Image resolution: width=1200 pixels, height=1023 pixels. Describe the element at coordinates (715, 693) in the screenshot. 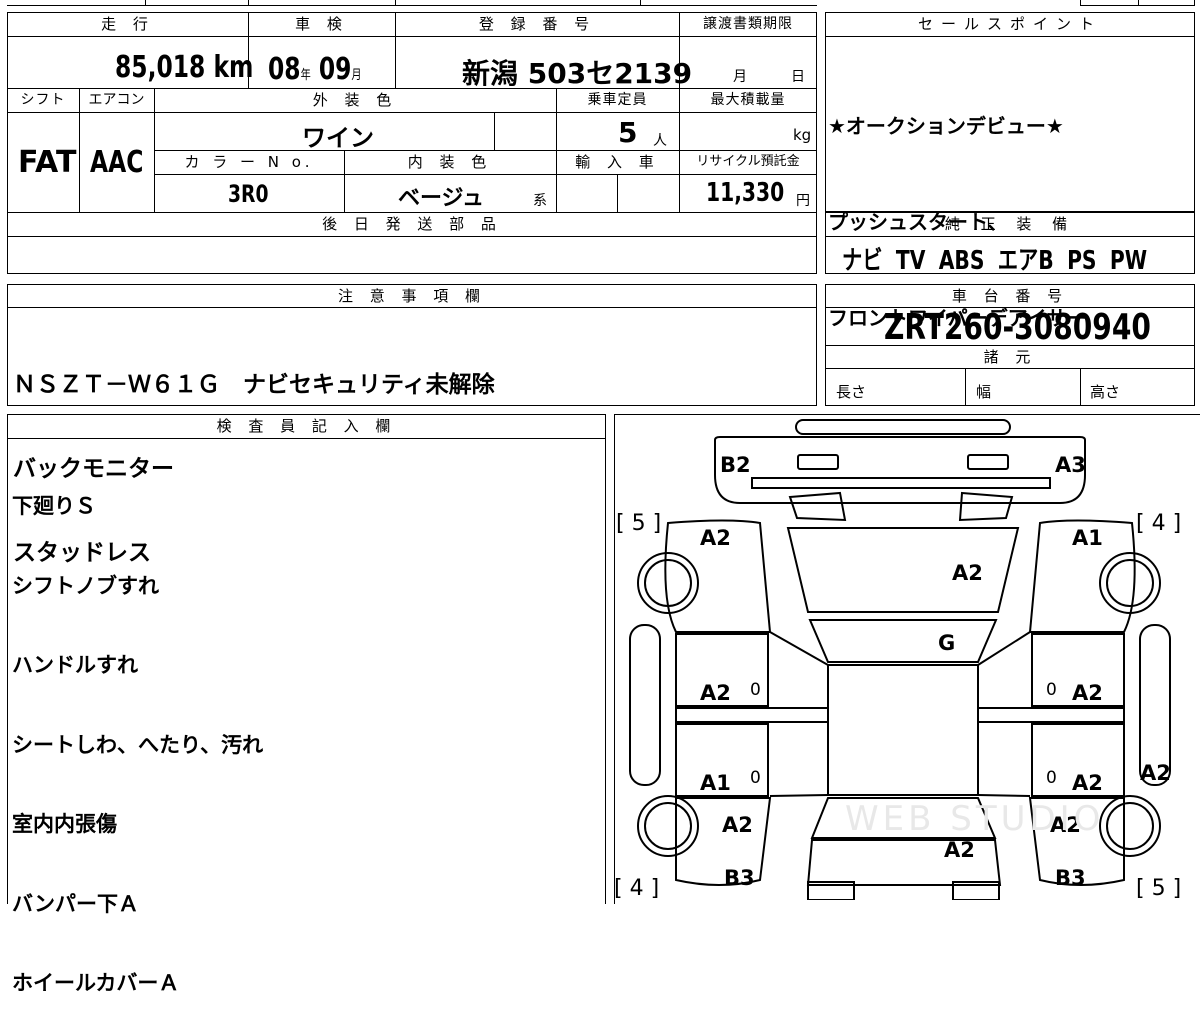

I see `label-left-front-door: A2` at that location.